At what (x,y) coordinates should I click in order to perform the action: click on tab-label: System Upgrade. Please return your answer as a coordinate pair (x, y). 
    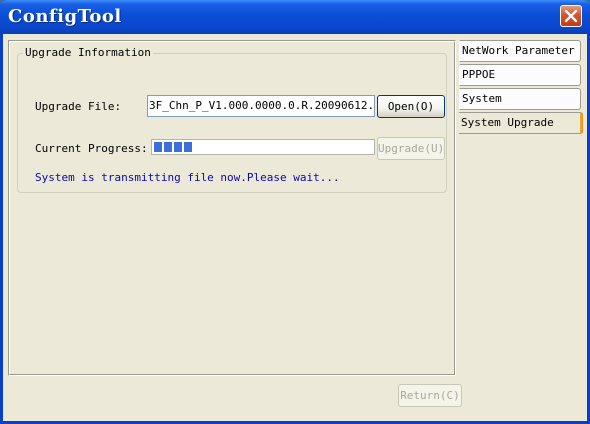
    Looking at the image, I should click on (507, 122).